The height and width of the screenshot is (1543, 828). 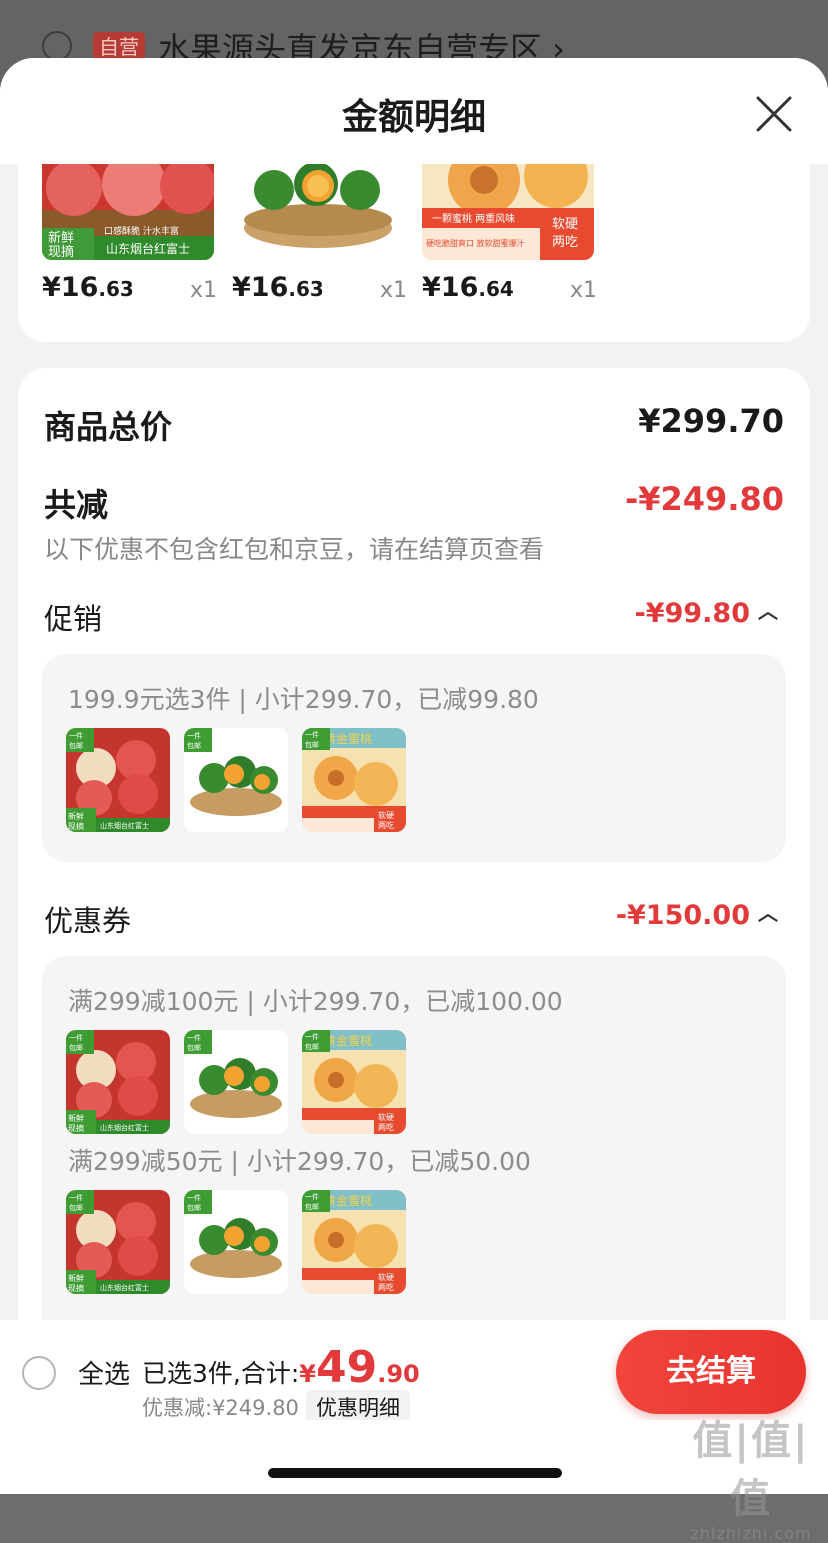 I want to click on discount-note: 以下优惠不包含红包和京豆，请在结算页查看, so click(x=294, y=549).